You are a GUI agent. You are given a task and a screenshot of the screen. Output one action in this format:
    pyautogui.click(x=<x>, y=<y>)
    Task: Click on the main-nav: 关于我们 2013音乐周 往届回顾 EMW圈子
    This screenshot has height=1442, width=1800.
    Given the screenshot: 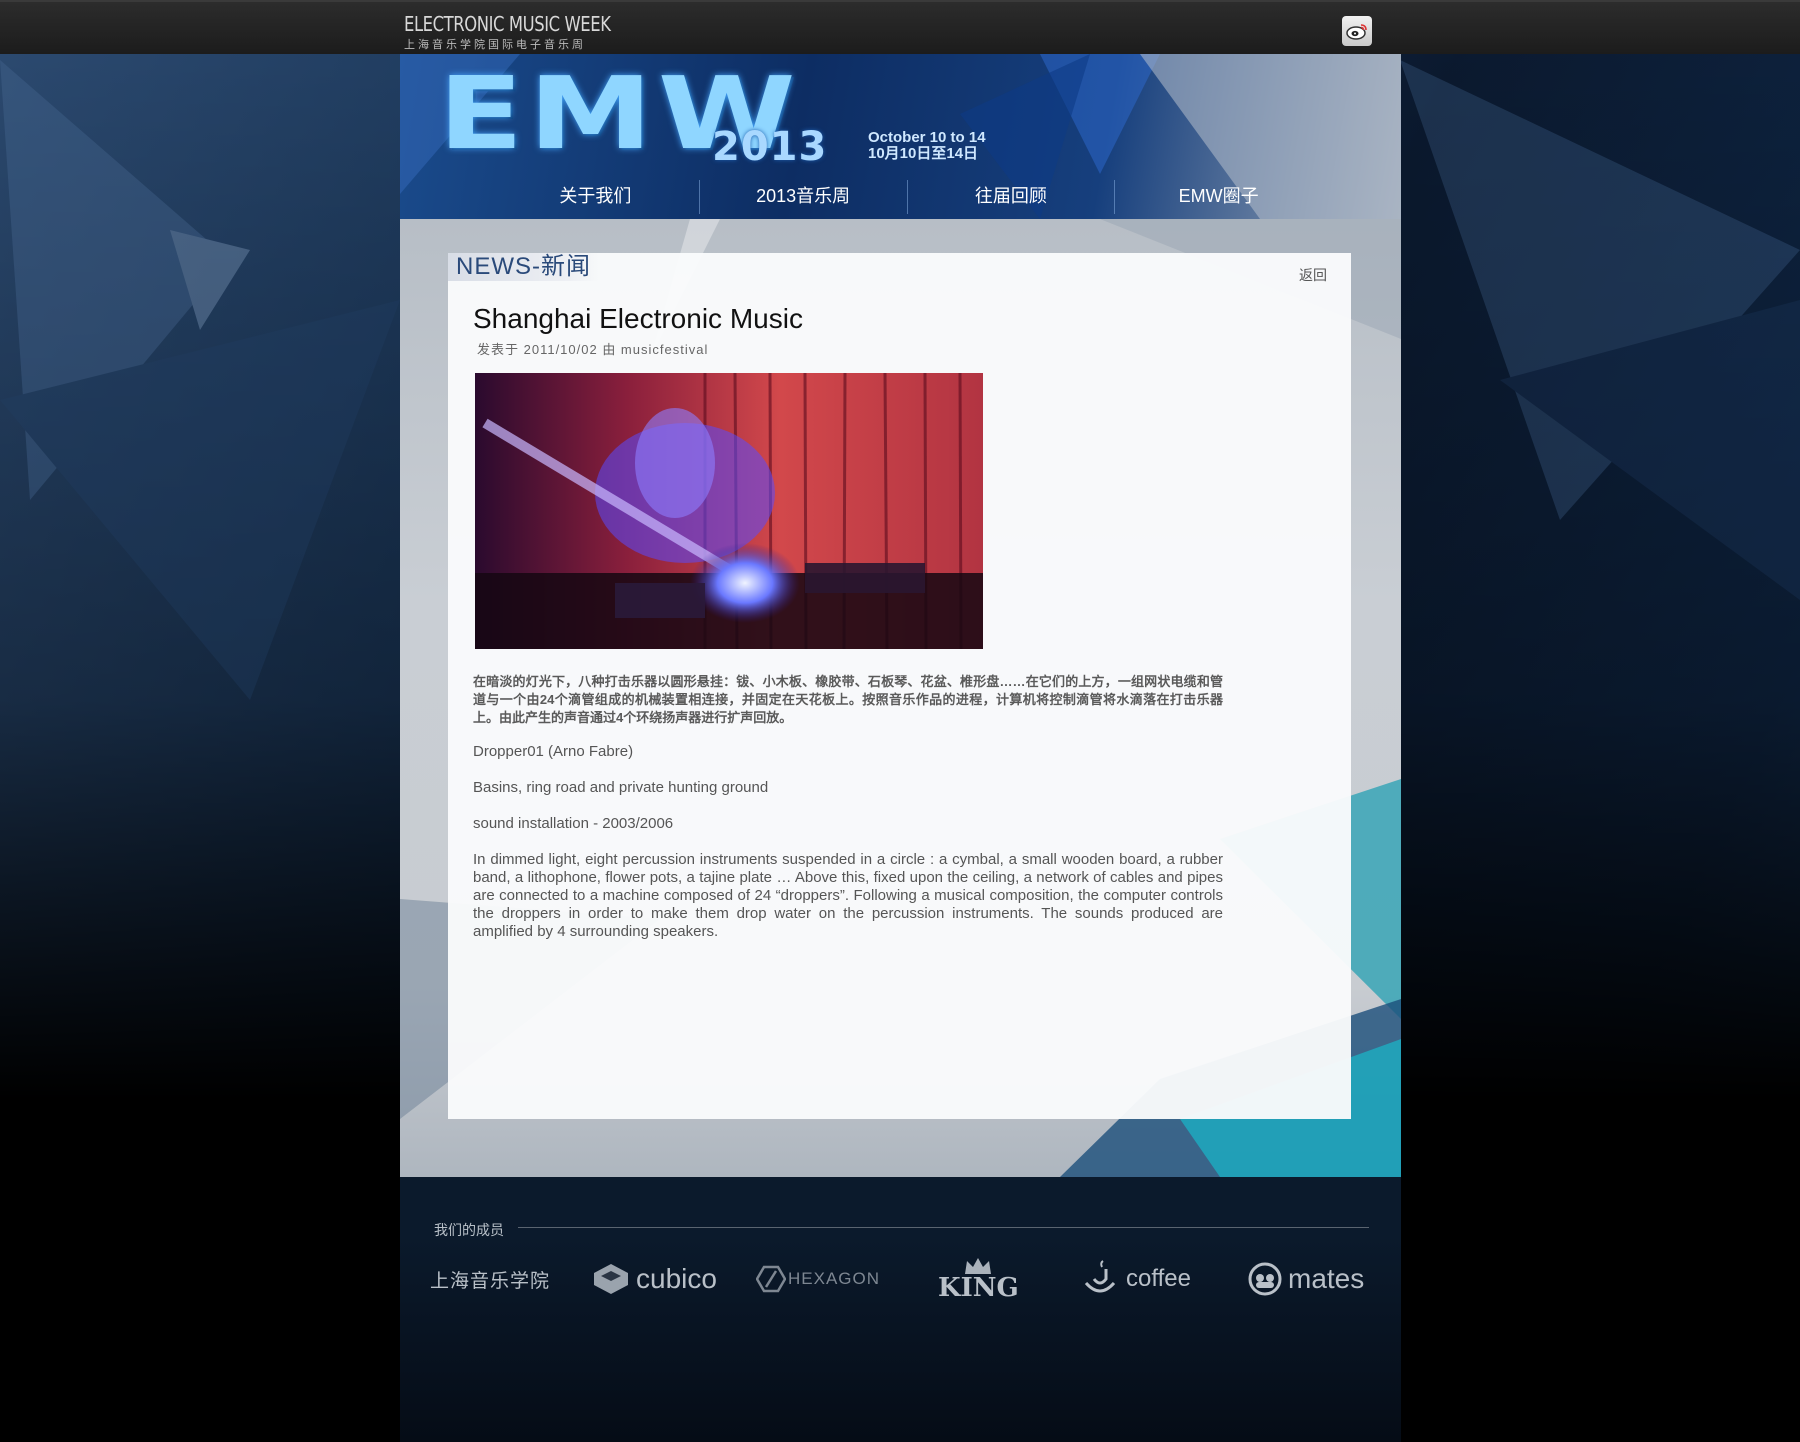 What is the action you would take?
    pyautogui.click(x=907, y=197)
    